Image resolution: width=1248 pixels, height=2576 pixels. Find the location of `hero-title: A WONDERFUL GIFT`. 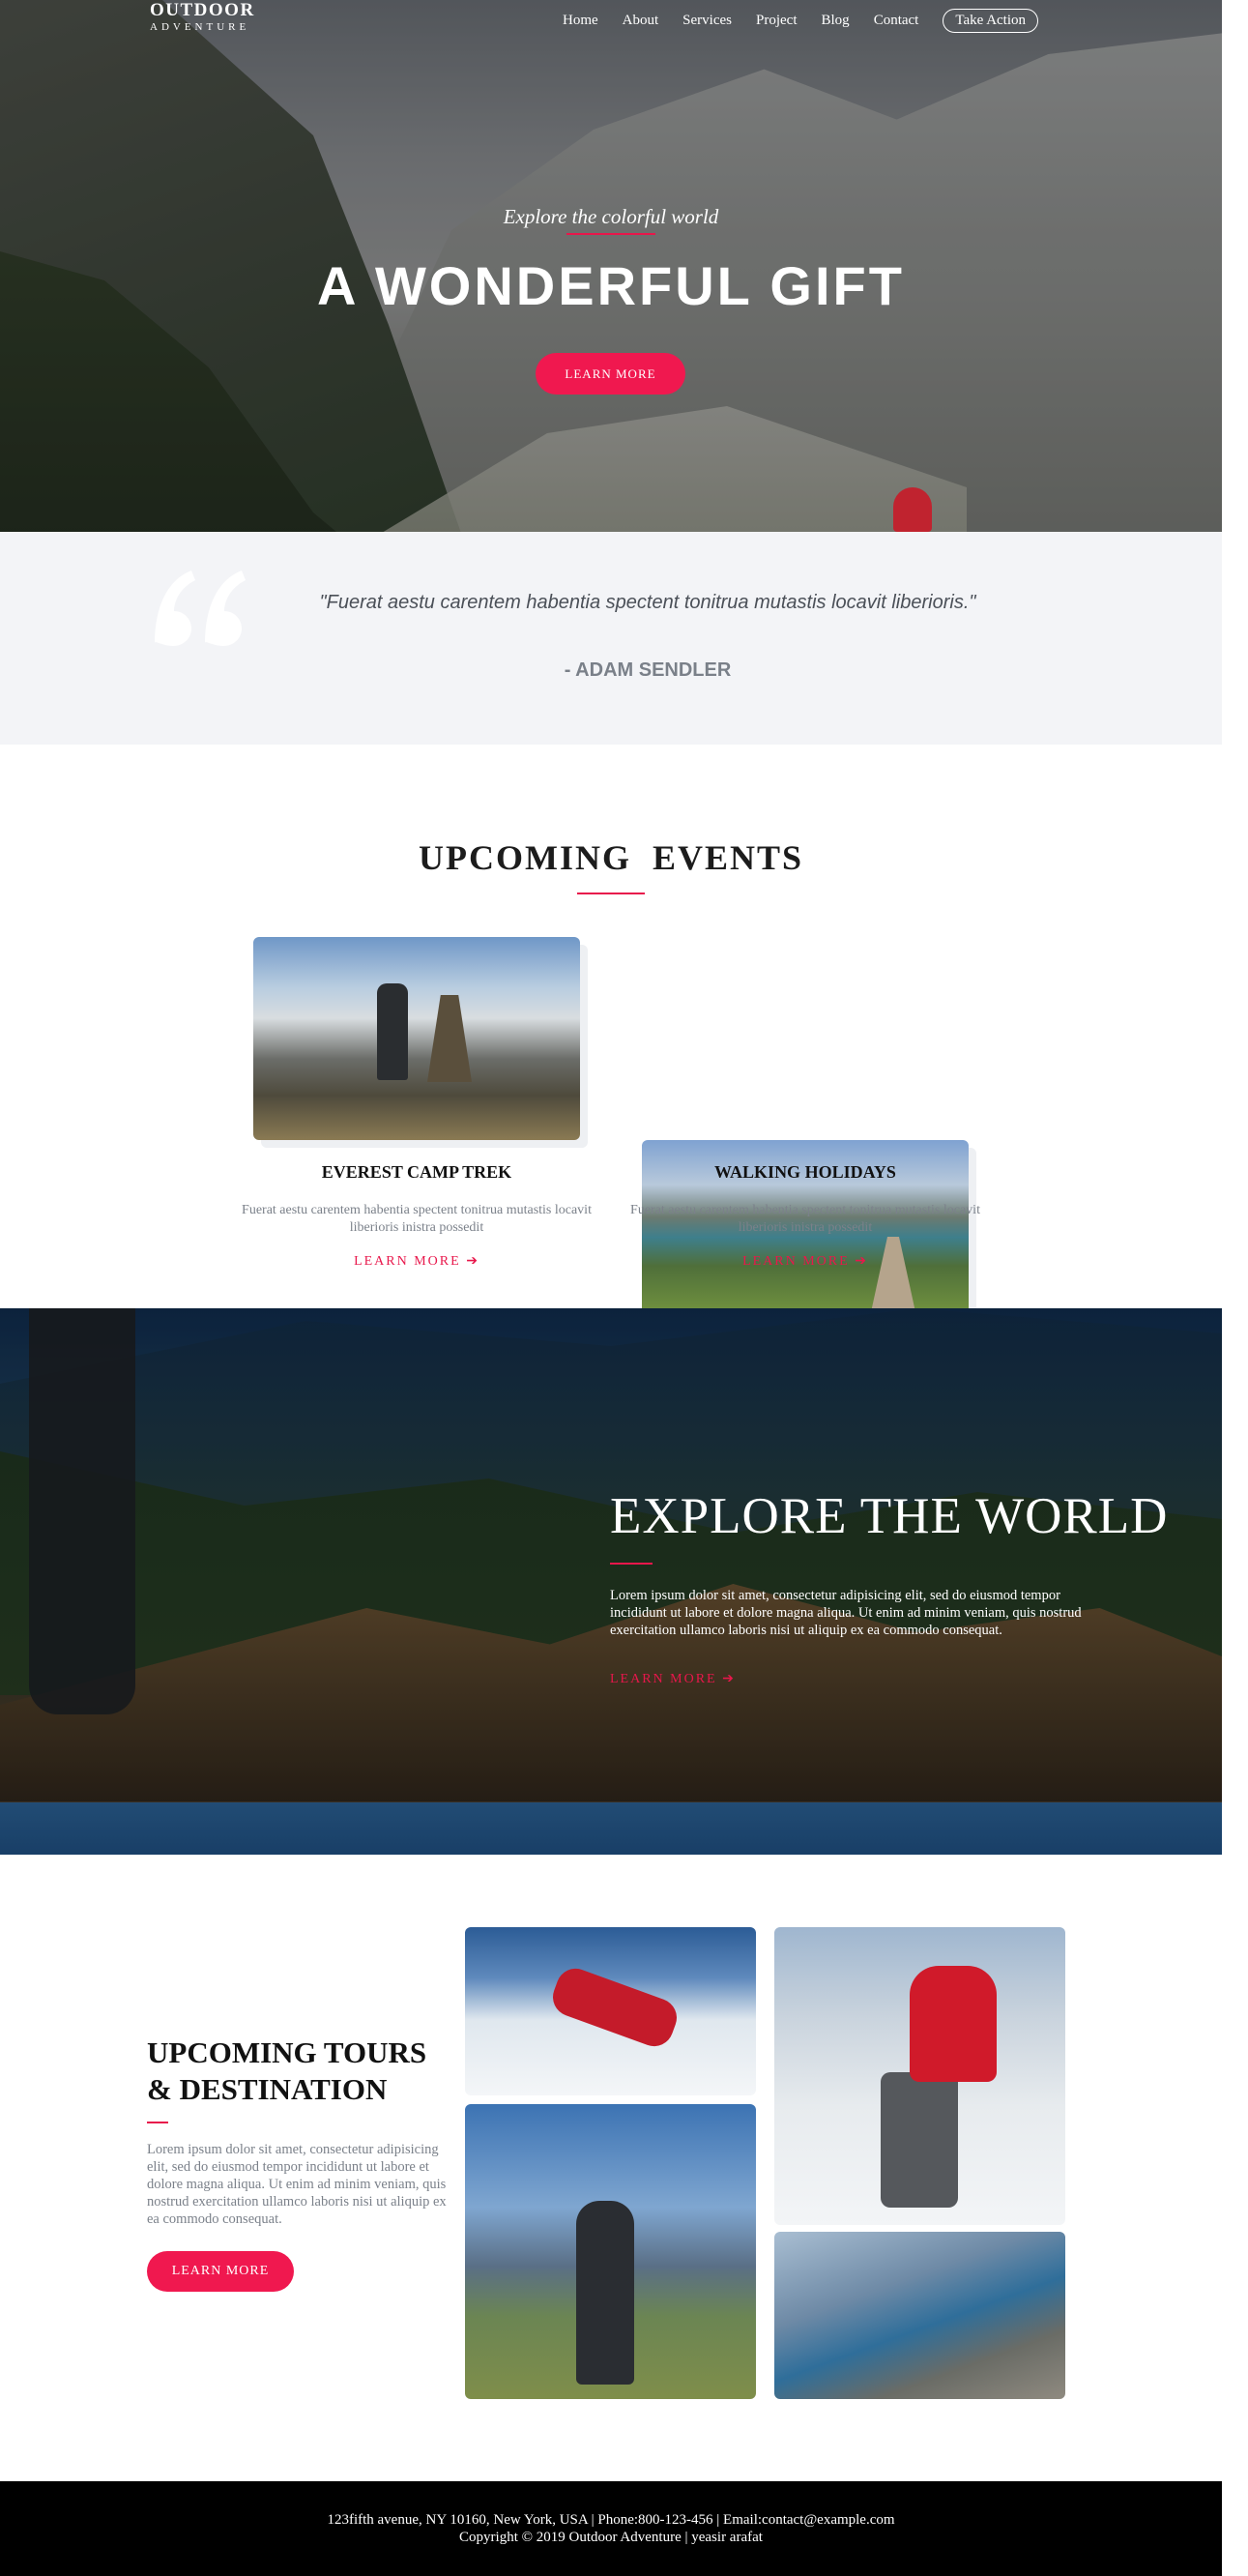

hero-title: A WONDERFUL GIFT is located at coordinates (611, 285).